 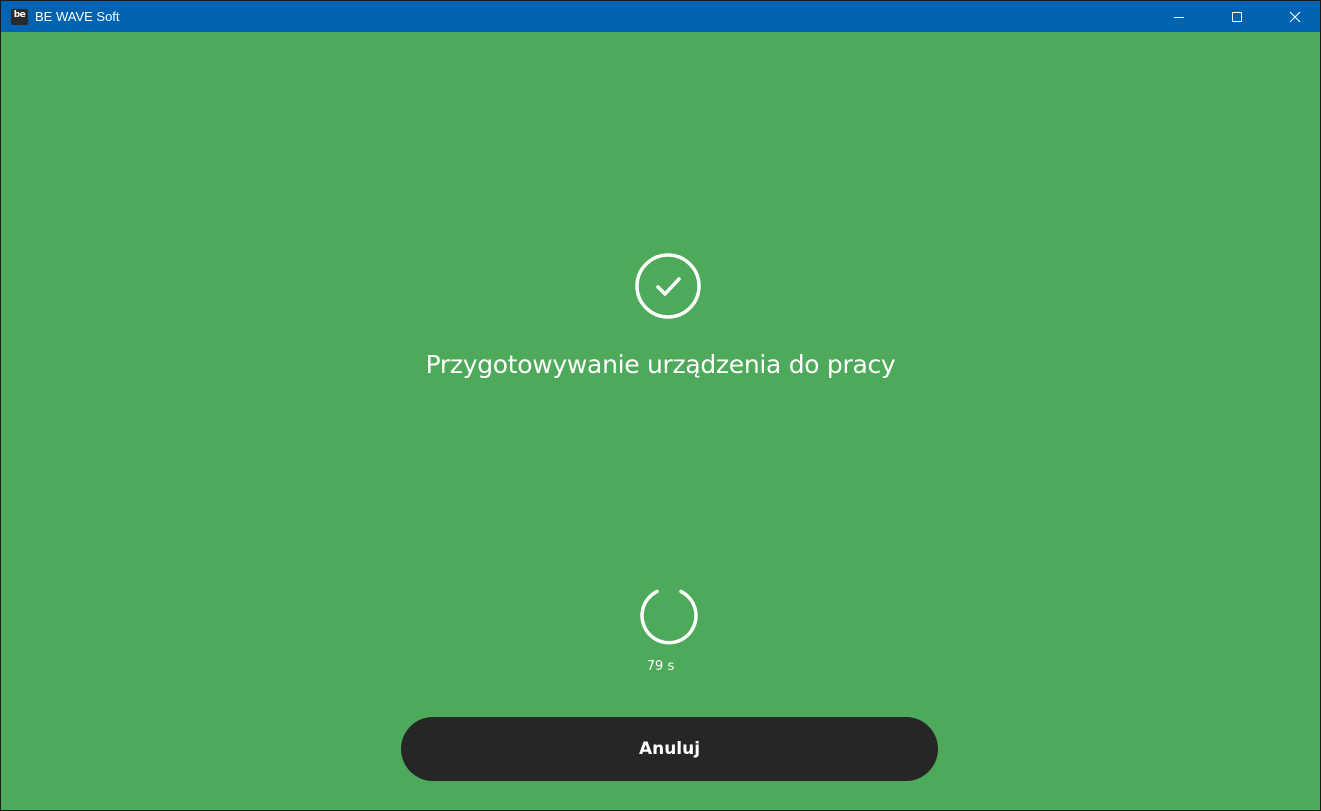 I want to click on cancel-button: Anuluj, so click(x=669, y=749).